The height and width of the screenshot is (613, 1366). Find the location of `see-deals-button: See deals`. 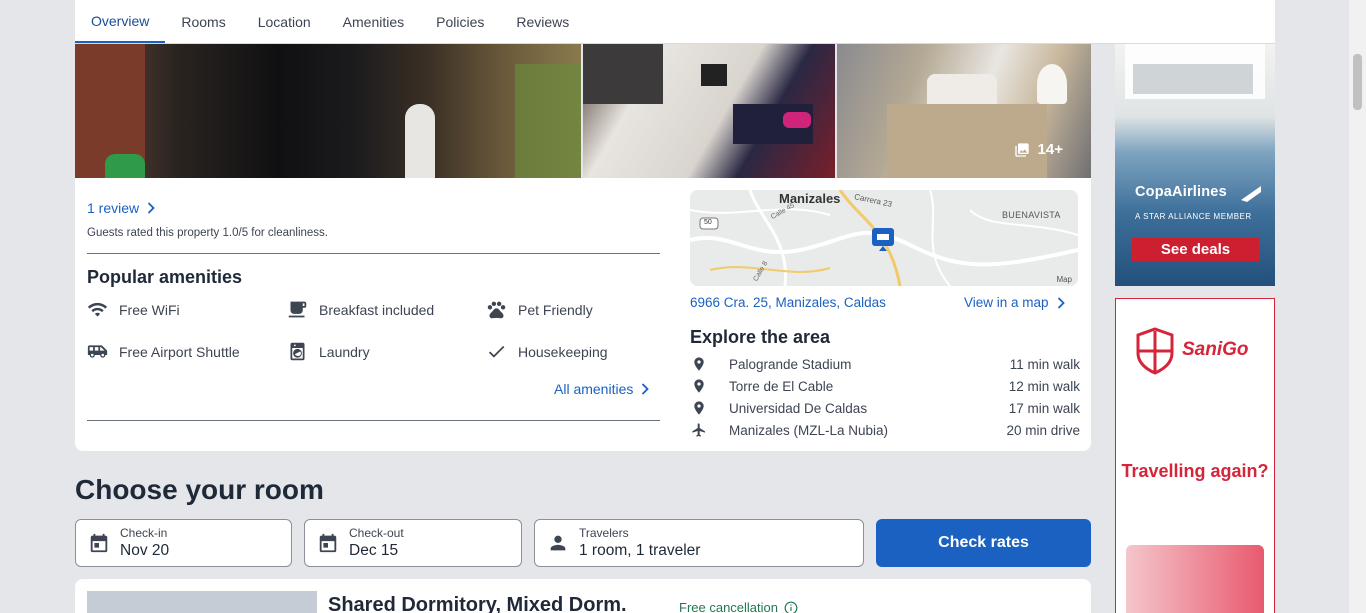

see-deals-button: See deals is located at coordinates (1195, 249).